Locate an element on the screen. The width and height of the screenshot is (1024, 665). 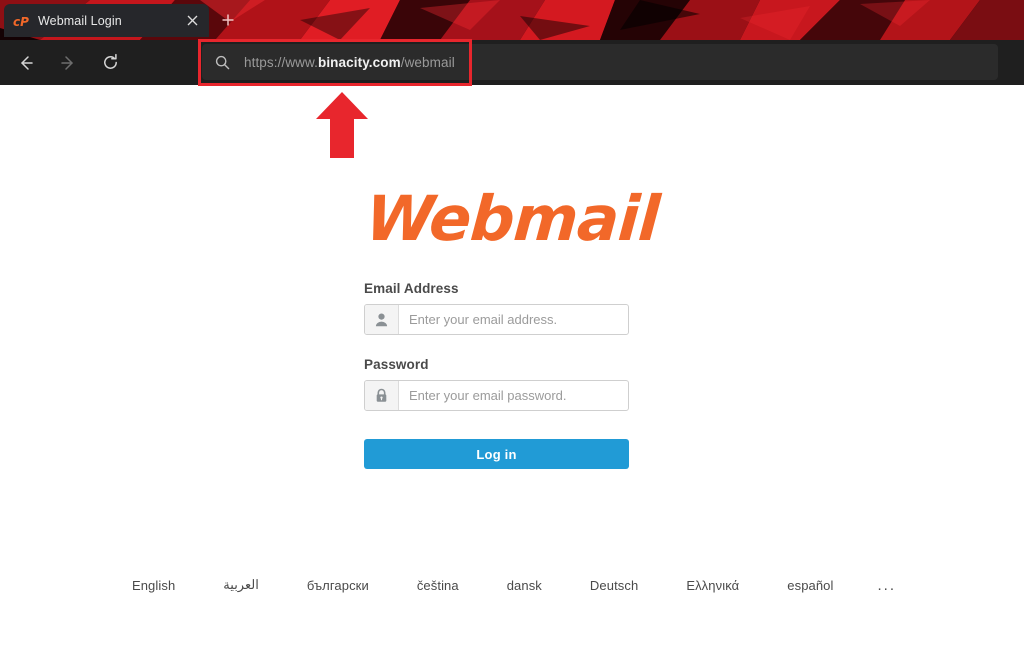
url-path: /webmail is located at coordinates (427, 62).